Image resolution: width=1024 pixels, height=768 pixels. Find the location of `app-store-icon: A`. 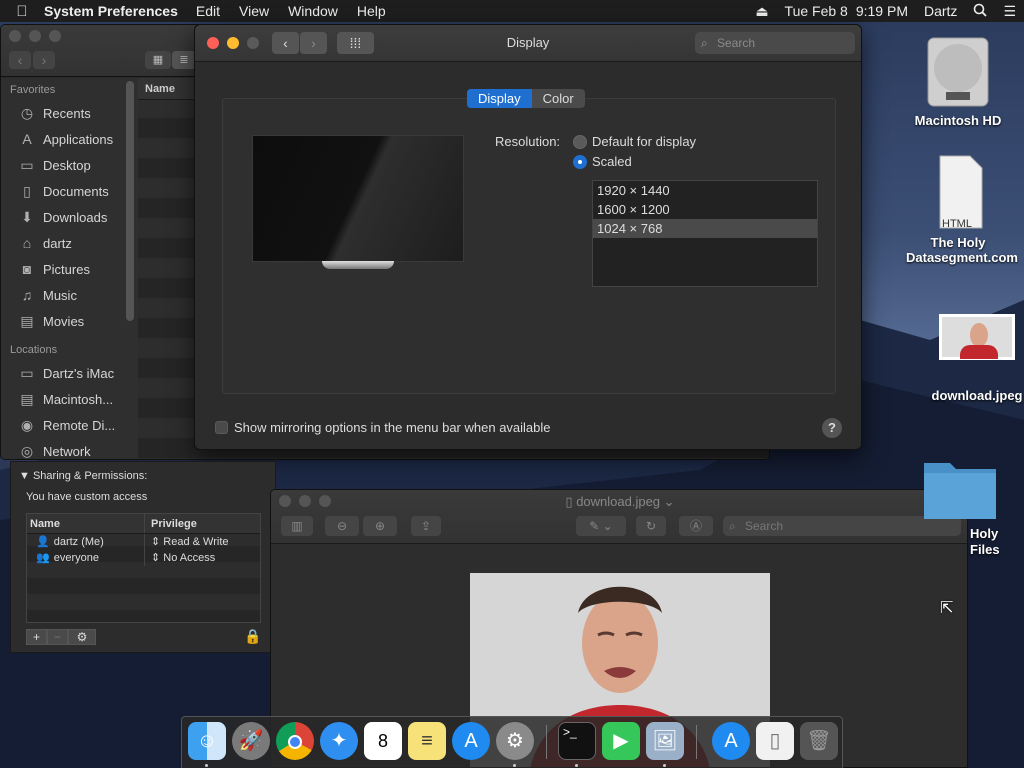

app-store-icon: A is located at coordinates (471, 741).